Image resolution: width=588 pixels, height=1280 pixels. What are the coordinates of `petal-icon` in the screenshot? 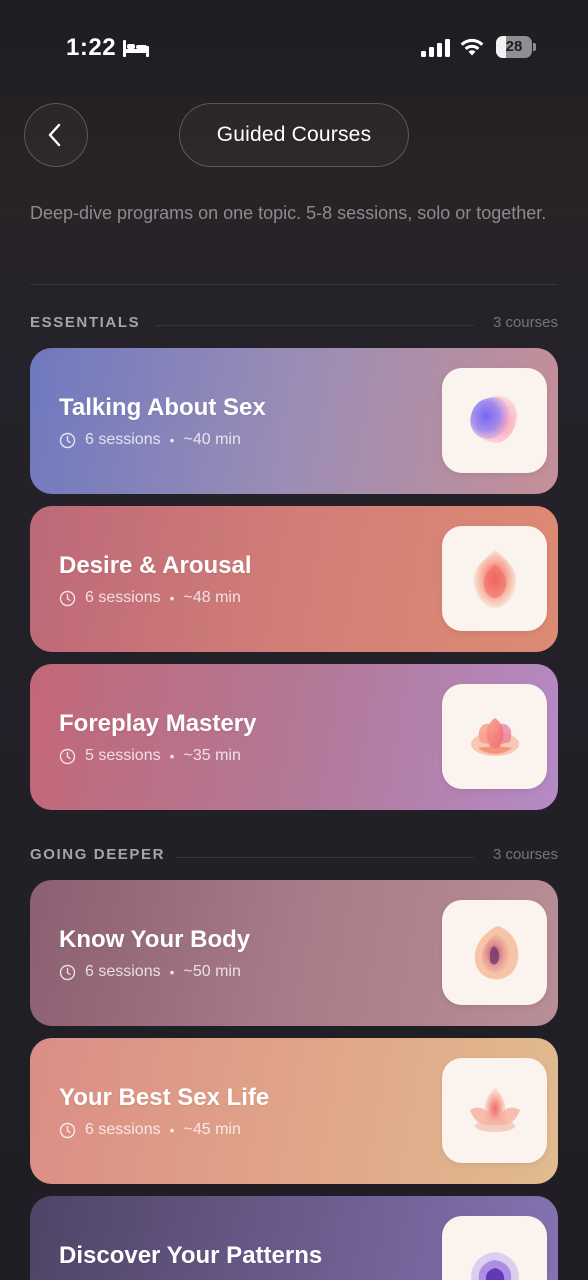 It's located at (496, 952).